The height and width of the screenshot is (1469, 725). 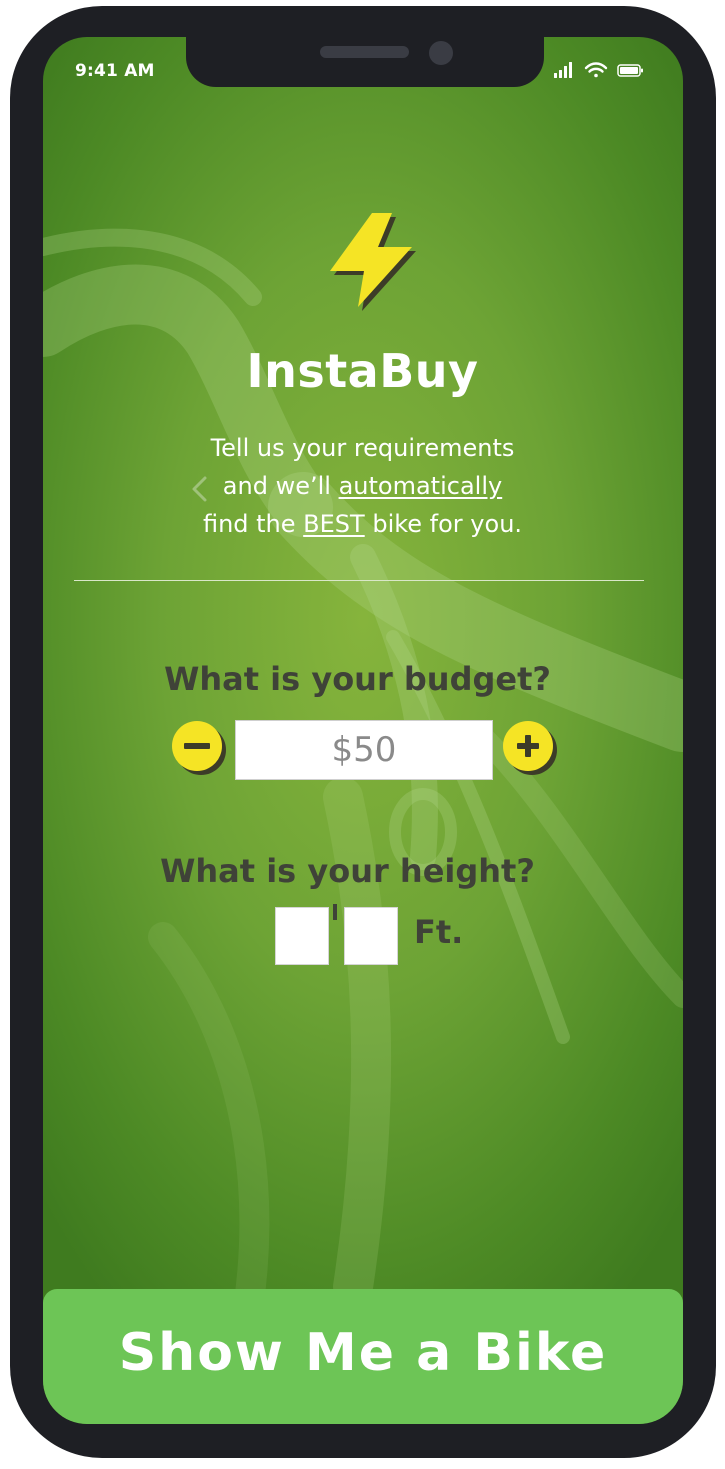 I want to click on status-time: 9:41 AM, so click(x=115, y=71).